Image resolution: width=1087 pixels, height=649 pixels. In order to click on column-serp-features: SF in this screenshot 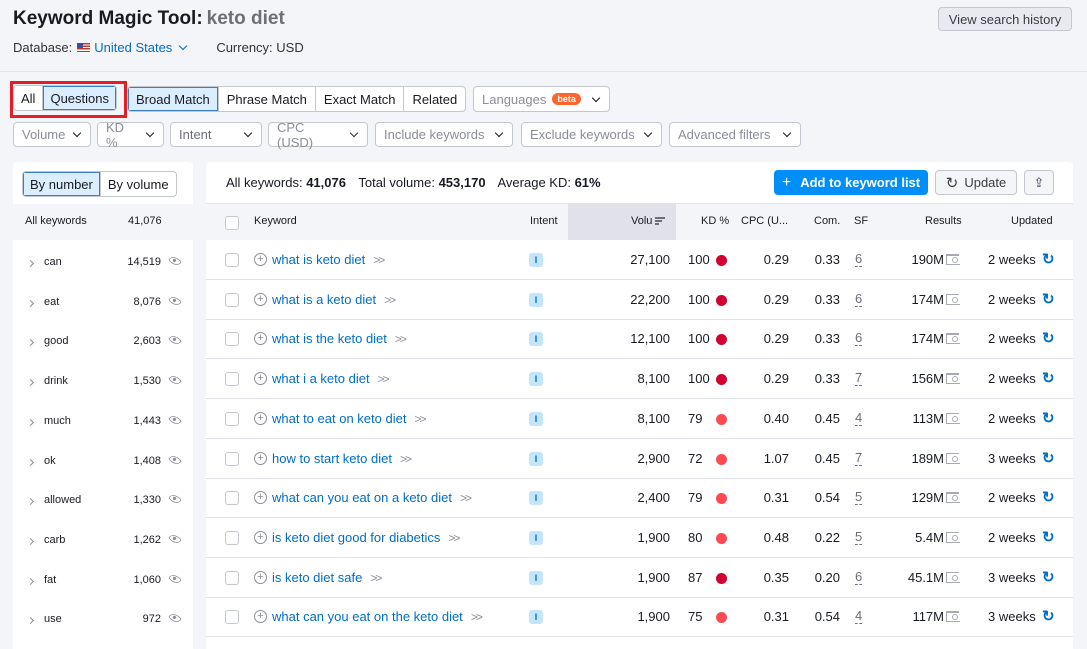, I will do `click(861, 221)`.